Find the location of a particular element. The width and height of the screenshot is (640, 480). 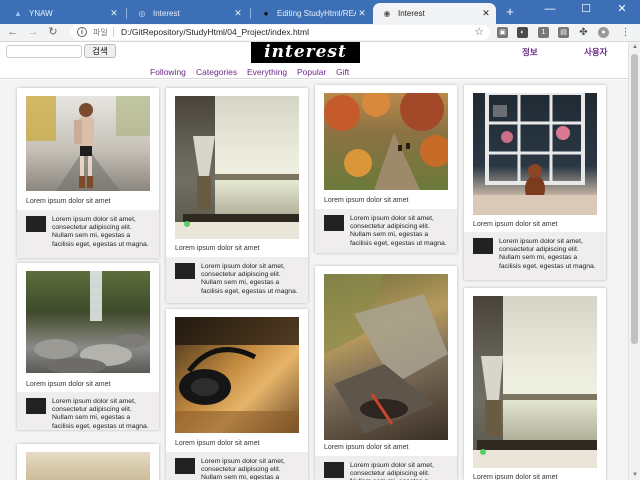

scroll-down-arrow-icon: ▼ is located at coordinates (635, 475).